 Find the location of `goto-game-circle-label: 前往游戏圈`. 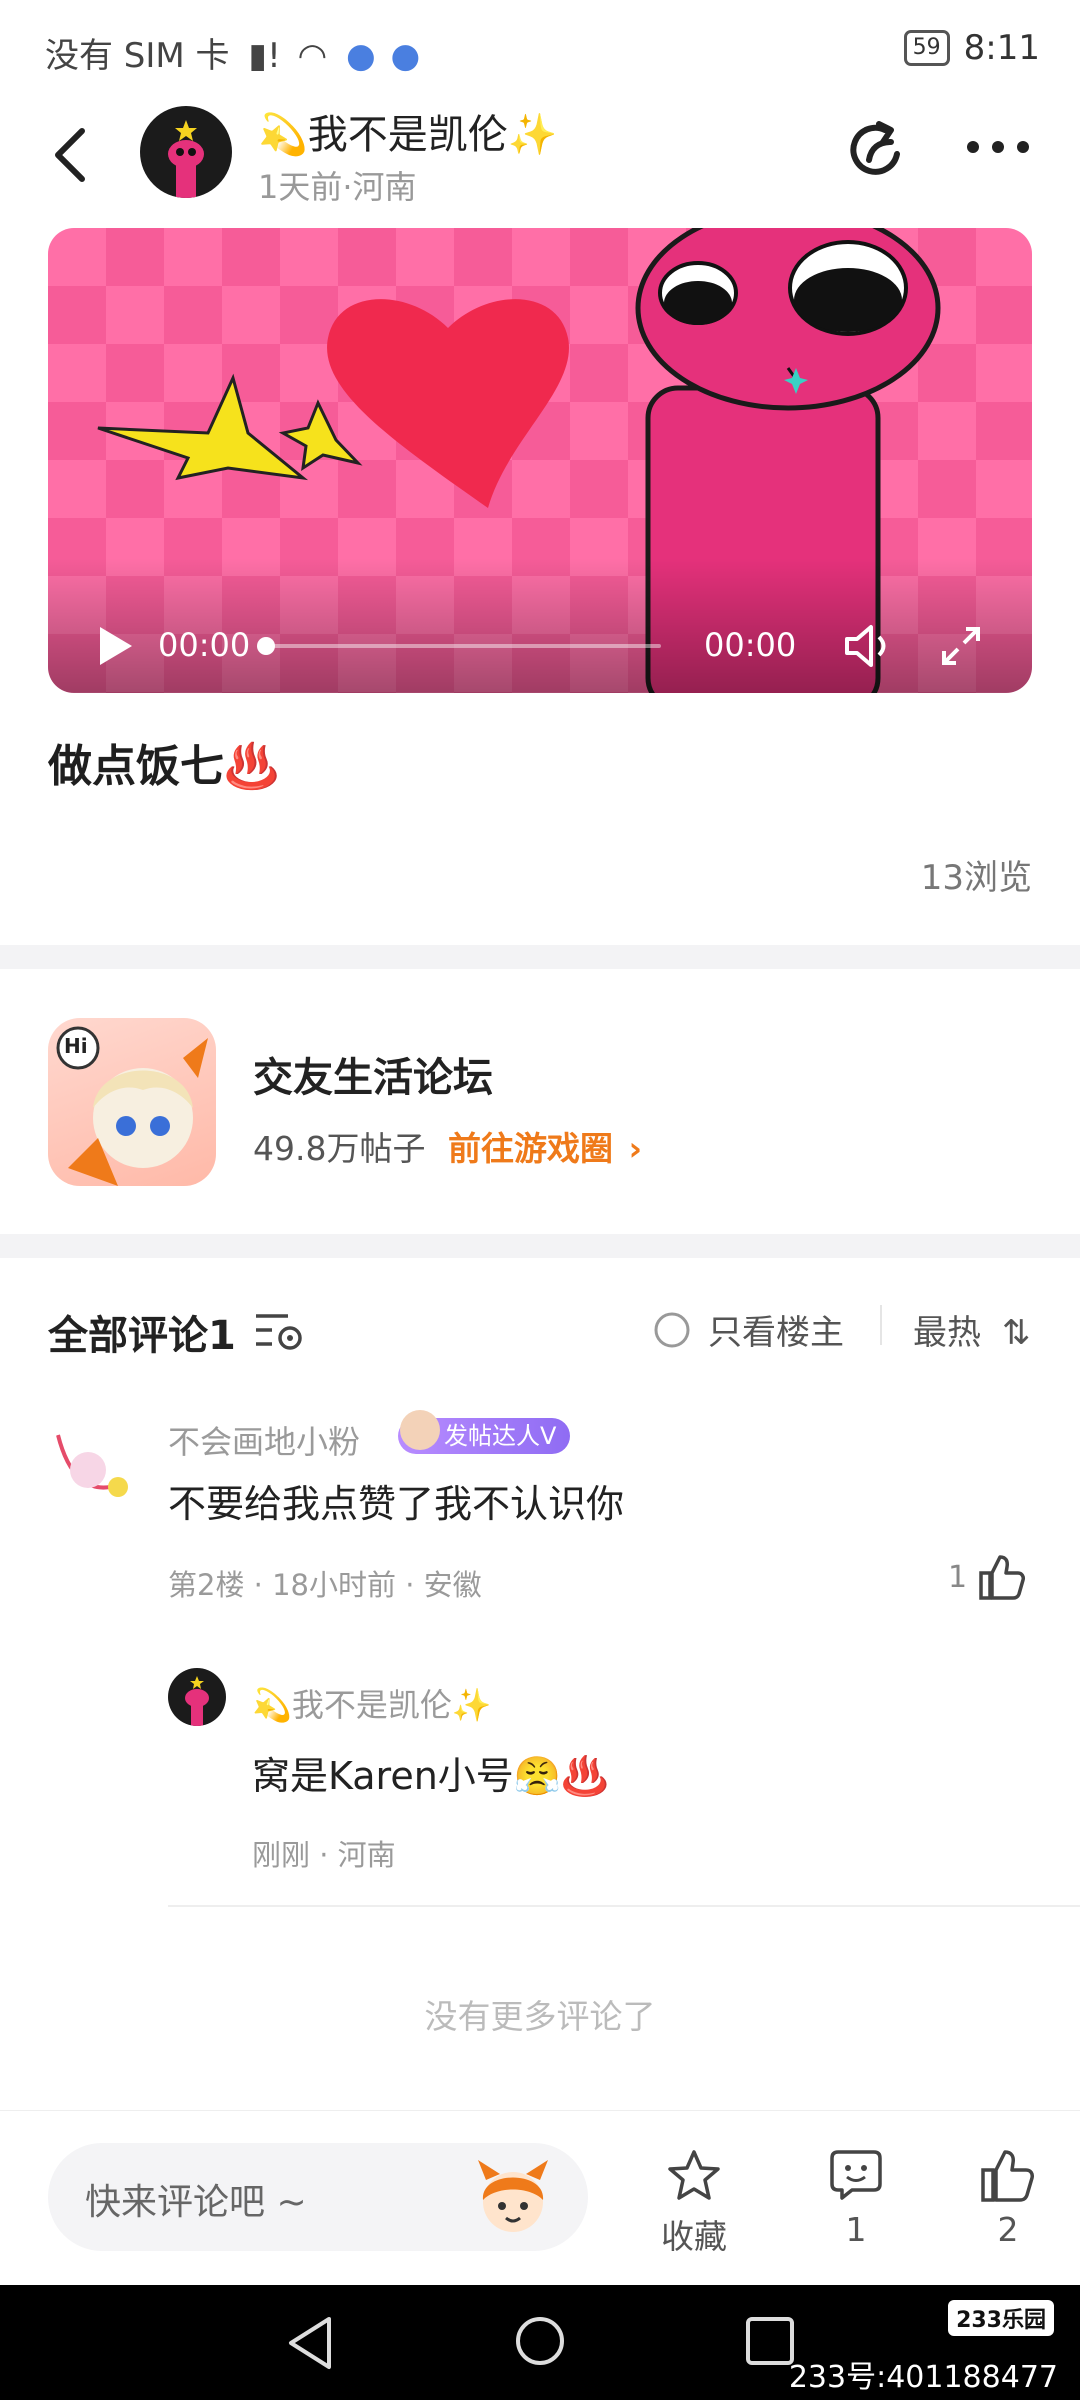

goto-game-circle-label: 前往游戏圈 is located at coordinates (530, 1148).